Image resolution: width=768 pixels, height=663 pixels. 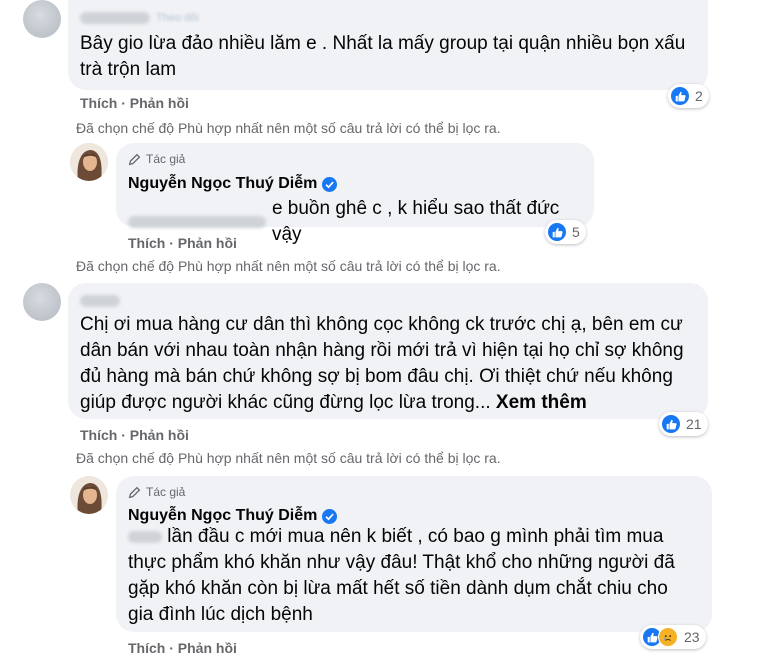 I want to click on reaction-summary: 5, so click(x=565, y=232).